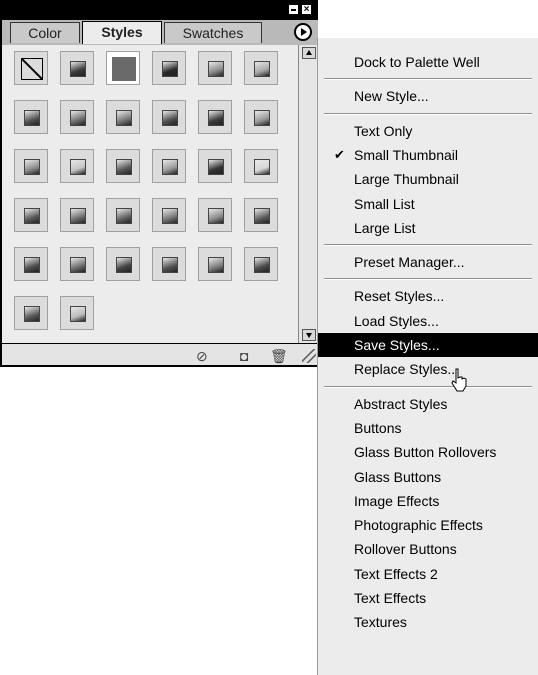 This screenshot has width=538, height=675. Describe the element at coordinates (428, 525) in the screenshot. I see `menu-item: Photographic Effects` at that location.